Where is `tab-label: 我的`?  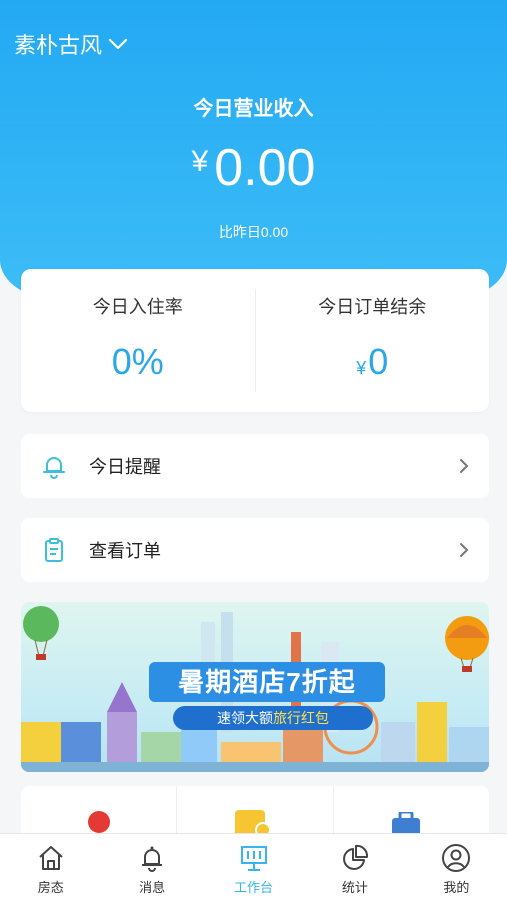 tab-label: 我的 is located at coordinates (456, 887).